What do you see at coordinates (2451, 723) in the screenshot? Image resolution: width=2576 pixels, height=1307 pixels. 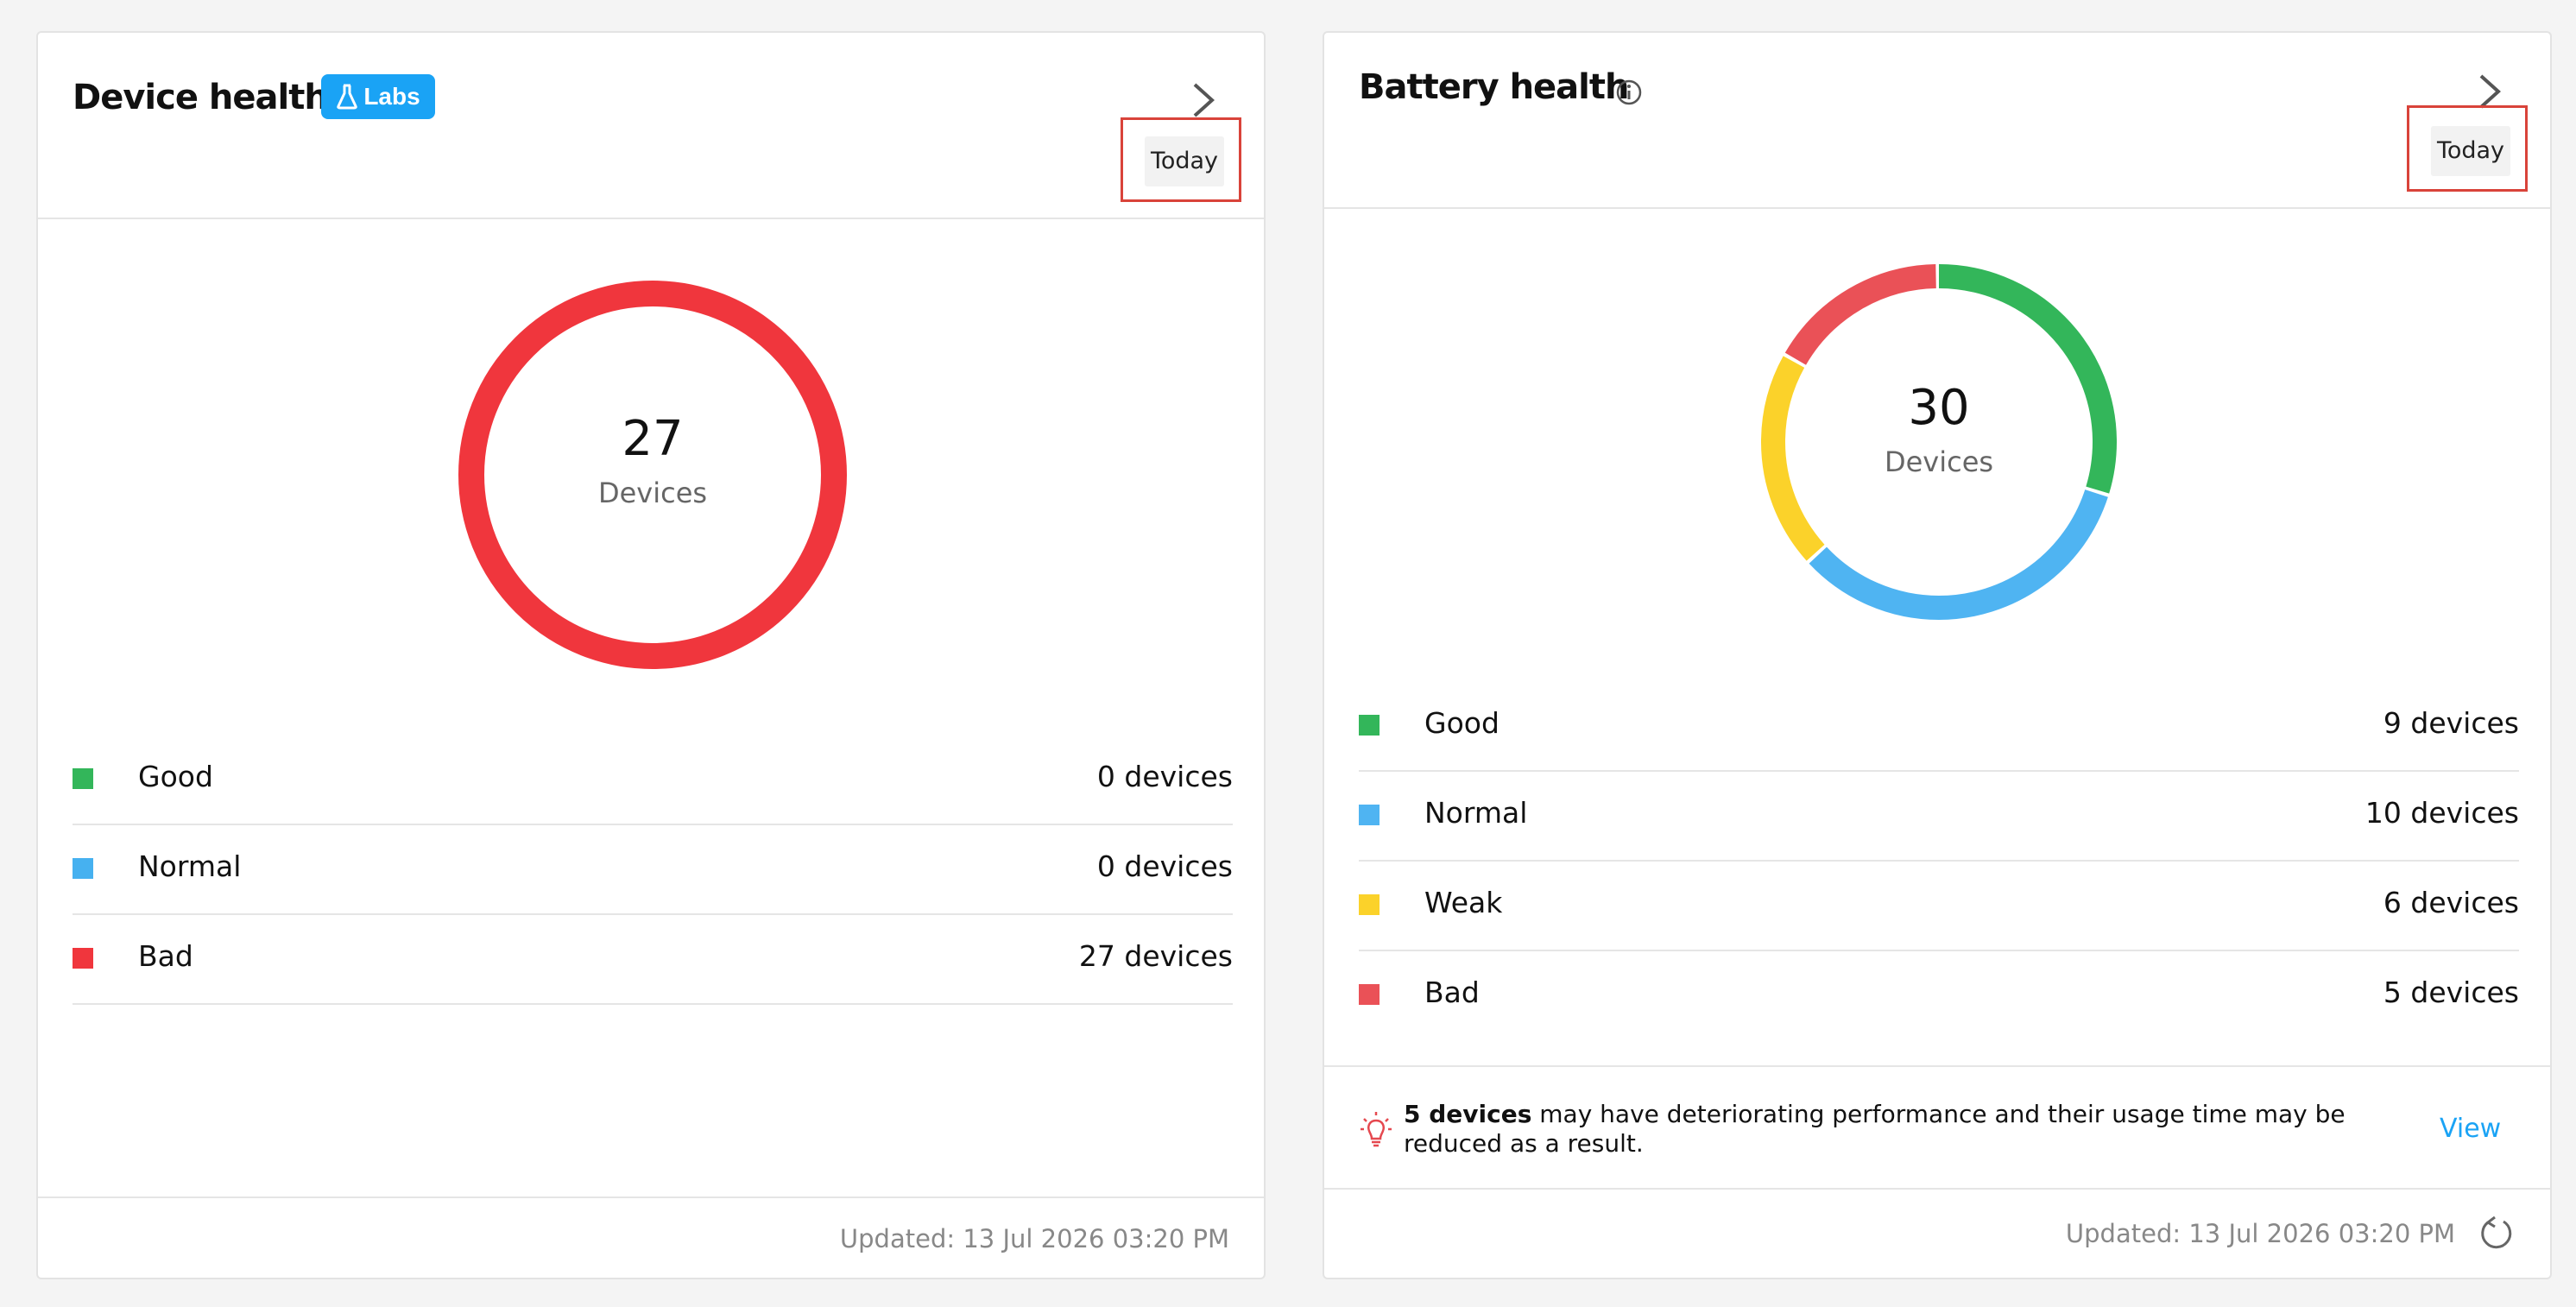 I see `legend-value: 9 devices` at bounding box center [2451, 723].